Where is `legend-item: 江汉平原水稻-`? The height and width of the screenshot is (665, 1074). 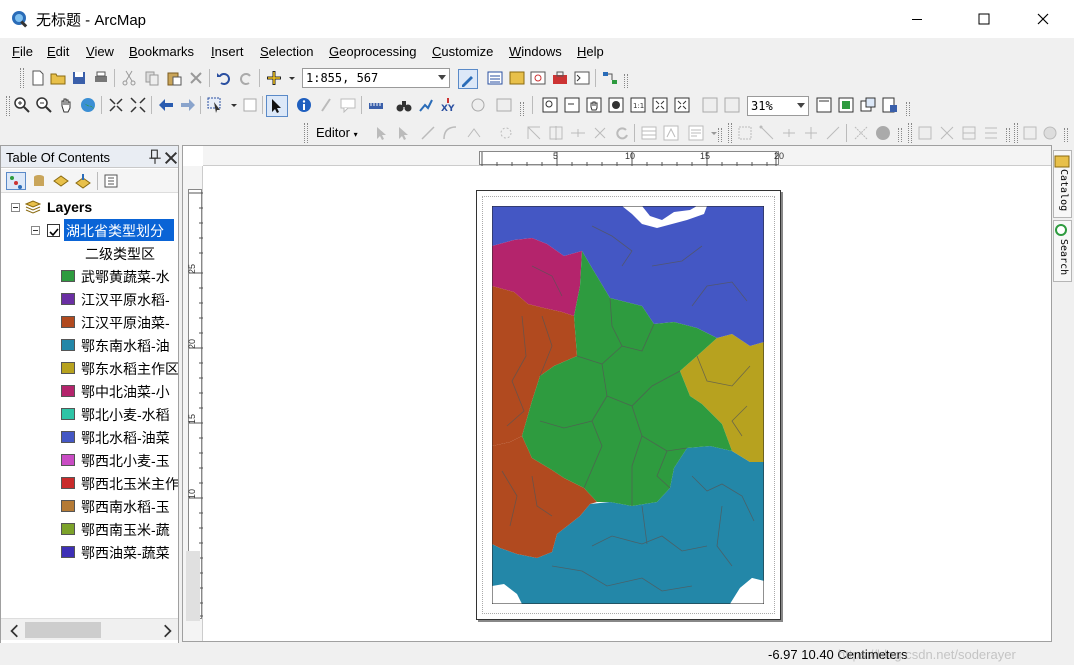
legend-item: 江汉平原水稻- is located at coordinates (89, 299).